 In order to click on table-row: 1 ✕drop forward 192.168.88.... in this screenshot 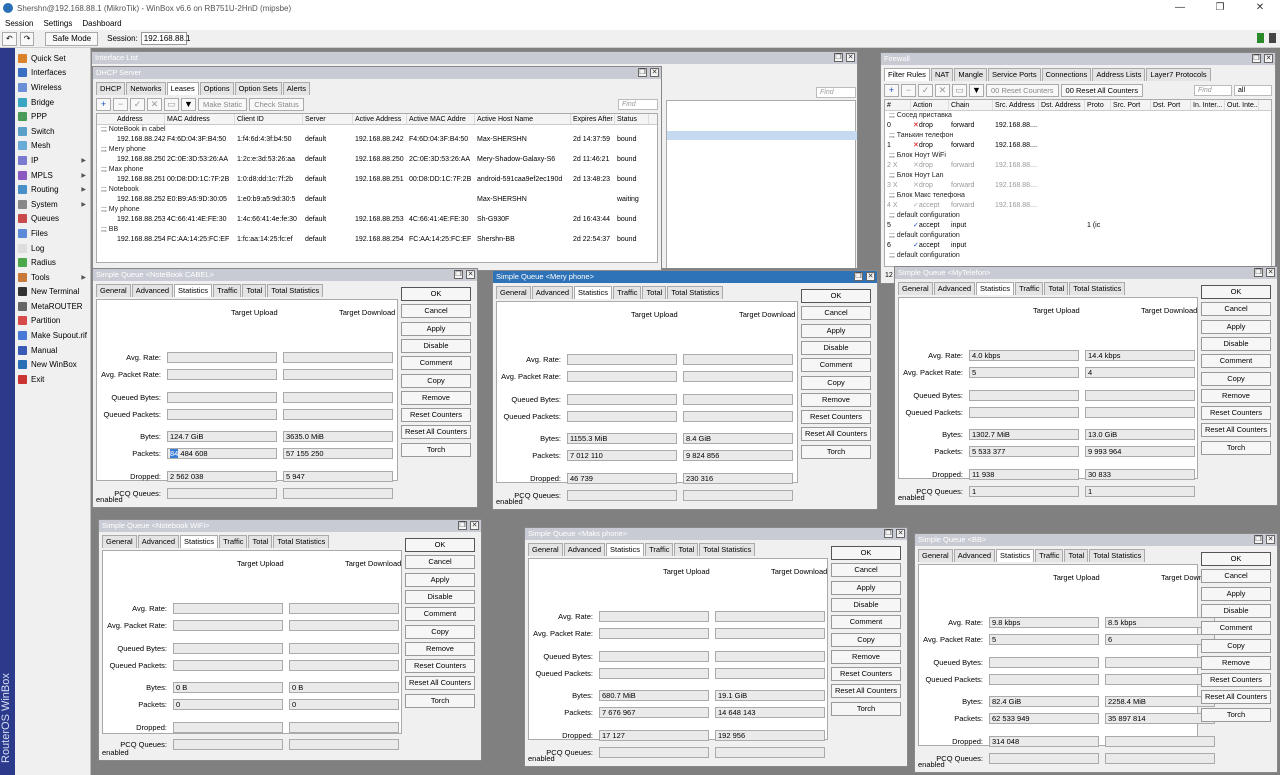, I will do `click(1078, 146)`.